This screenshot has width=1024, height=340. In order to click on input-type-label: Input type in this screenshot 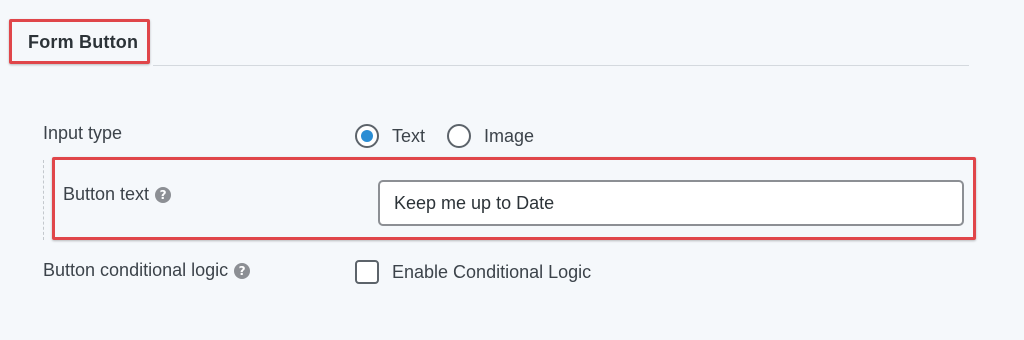, I will do `click(83, 133)`.